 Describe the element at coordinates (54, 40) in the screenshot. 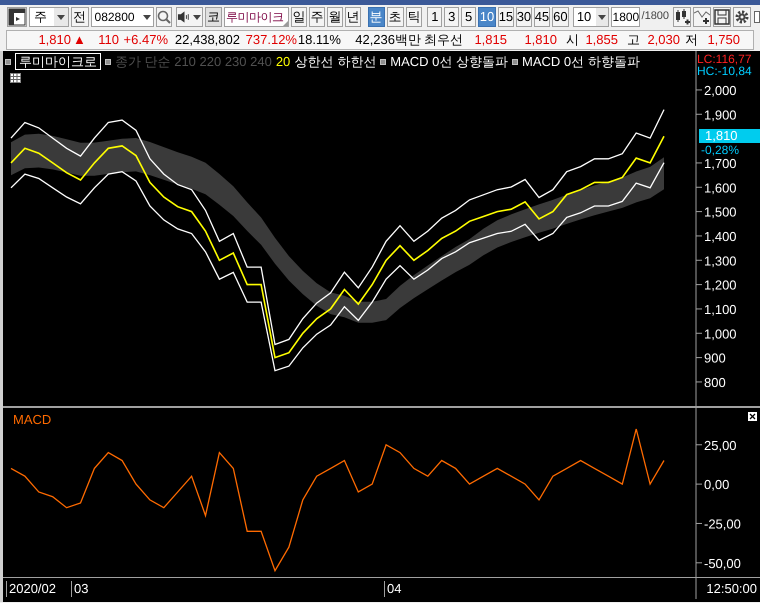

I see `current-price: 1,810` at that location.